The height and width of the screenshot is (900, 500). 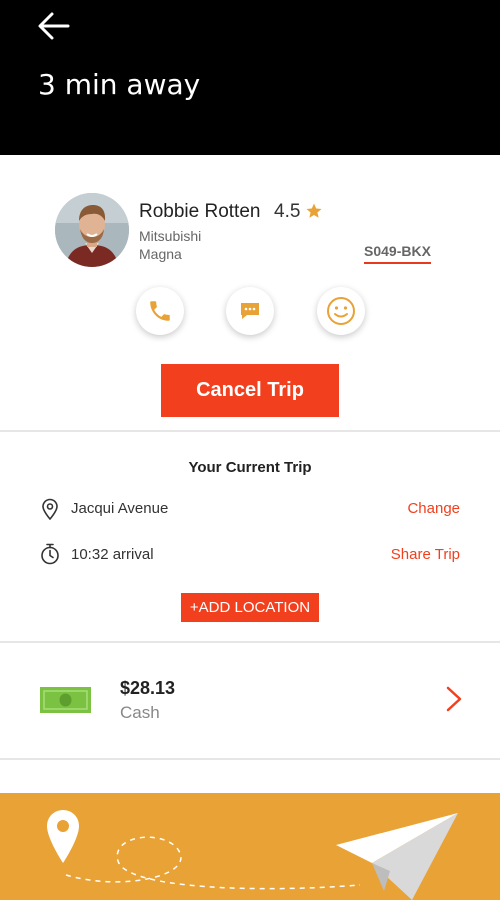 I want to click on back-button, so click(x=54, y=26).